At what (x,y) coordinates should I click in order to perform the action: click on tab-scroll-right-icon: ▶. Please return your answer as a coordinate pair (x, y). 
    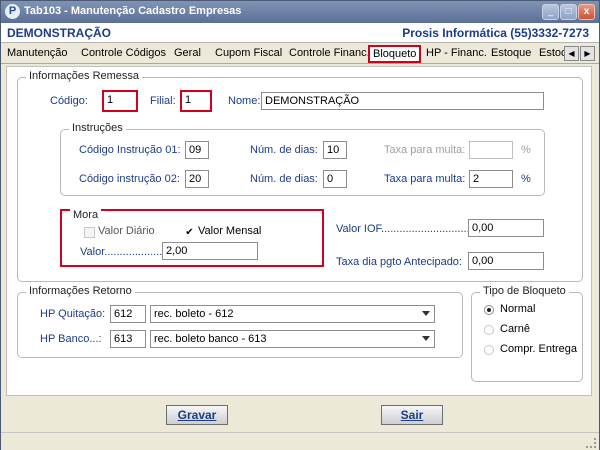
    Looking at the image, I should click on (587, 53).